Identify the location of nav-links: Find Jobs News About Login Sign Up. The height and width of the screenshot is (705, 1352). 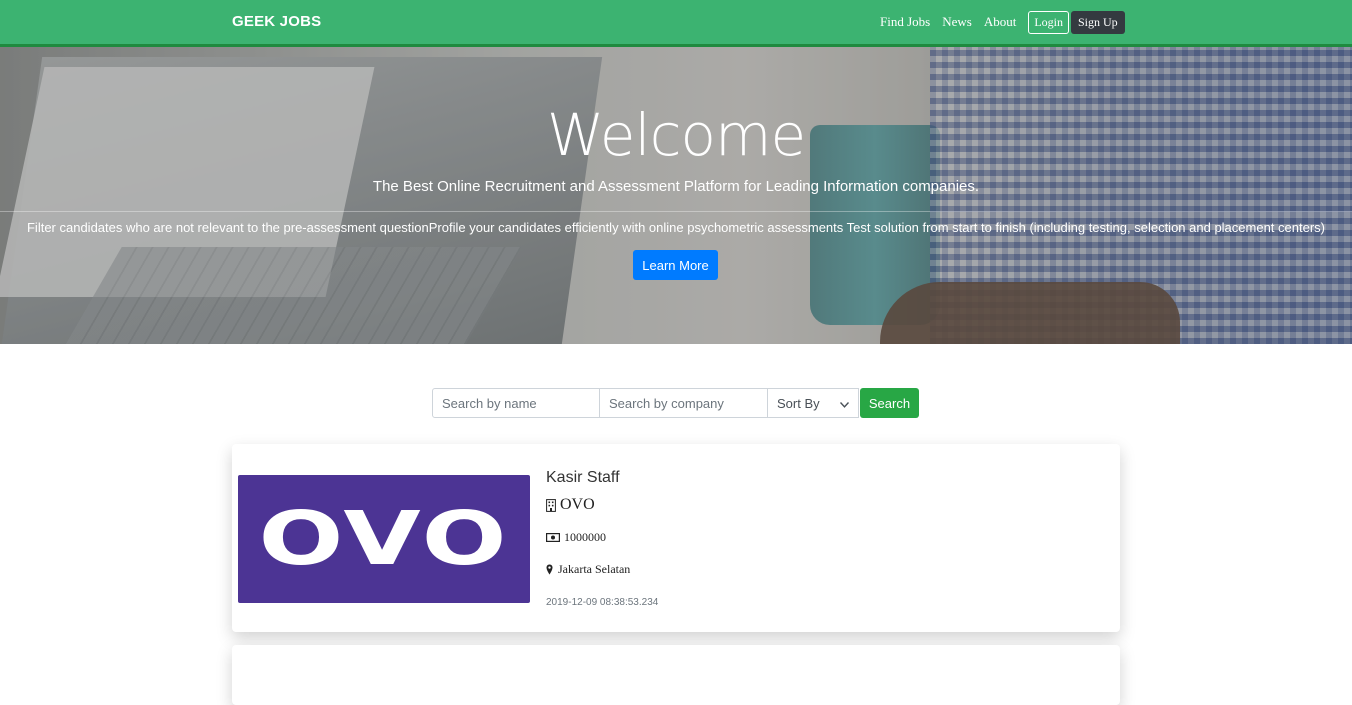
(1002, 22).